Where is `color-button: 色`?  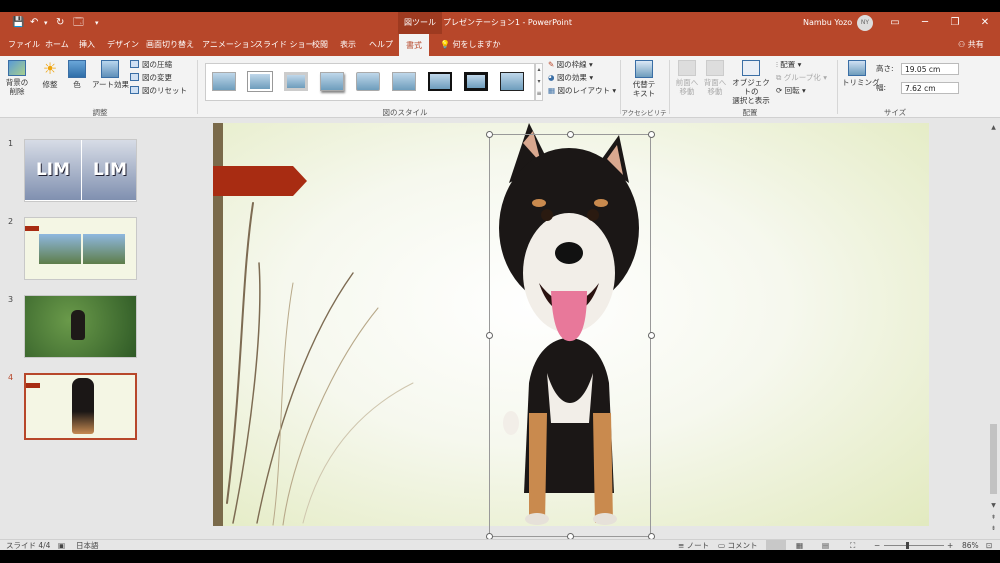 color-button: 色 is located at coordinates (77, 74).